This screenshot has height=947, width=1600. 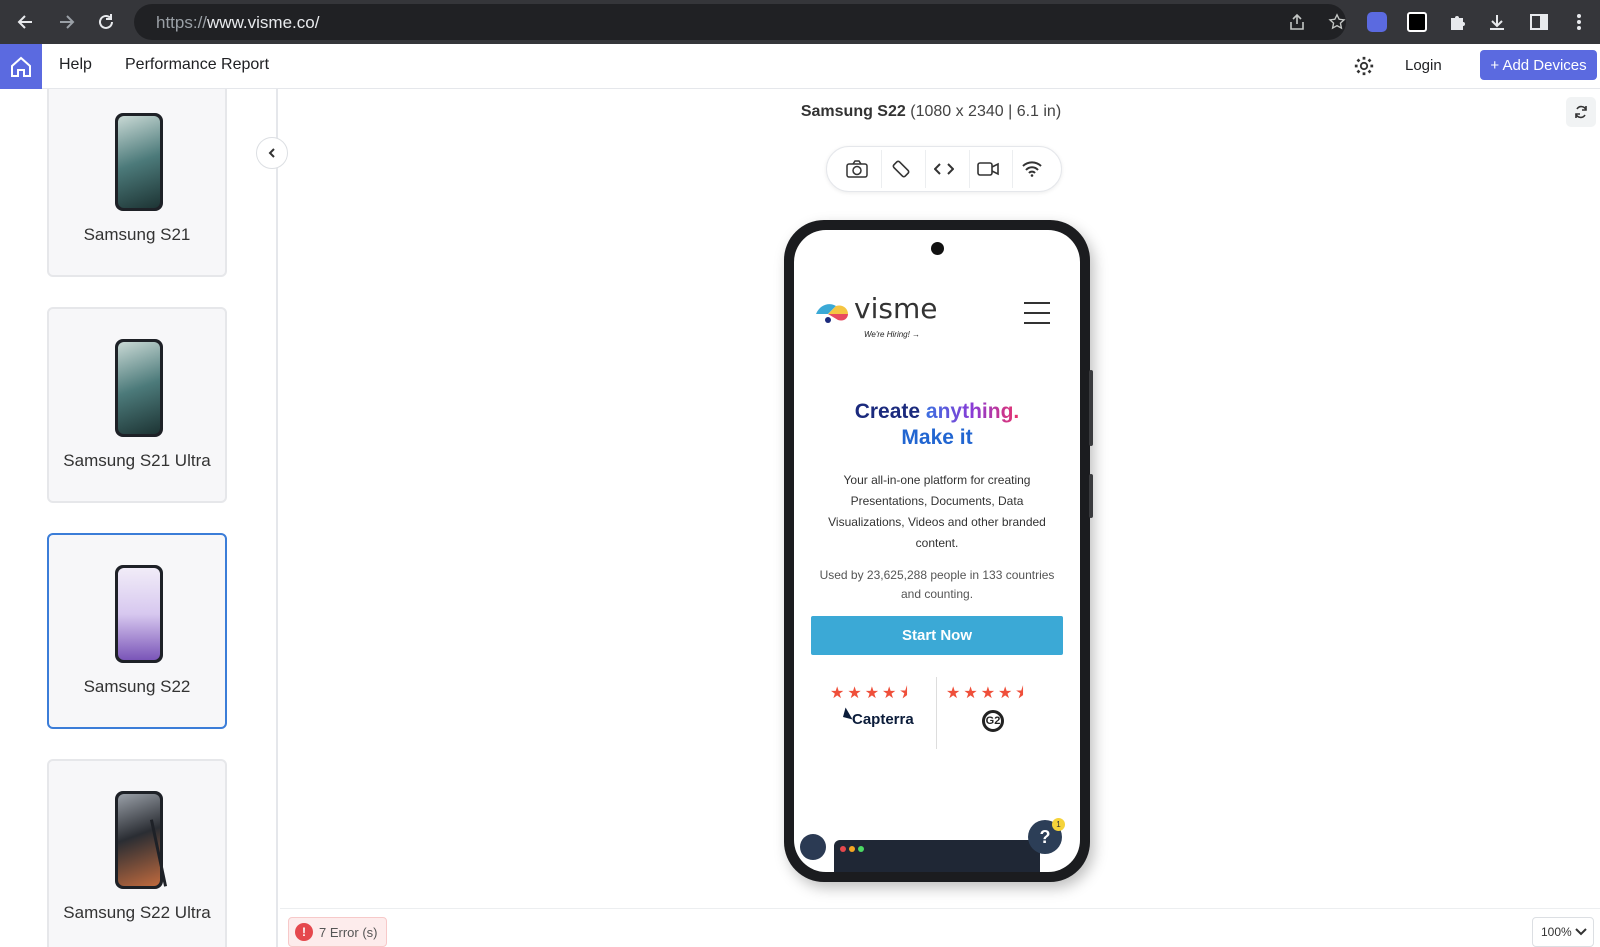 I want to click on device-label: Samsung S22 Ultra, so click(x=137, y=912).